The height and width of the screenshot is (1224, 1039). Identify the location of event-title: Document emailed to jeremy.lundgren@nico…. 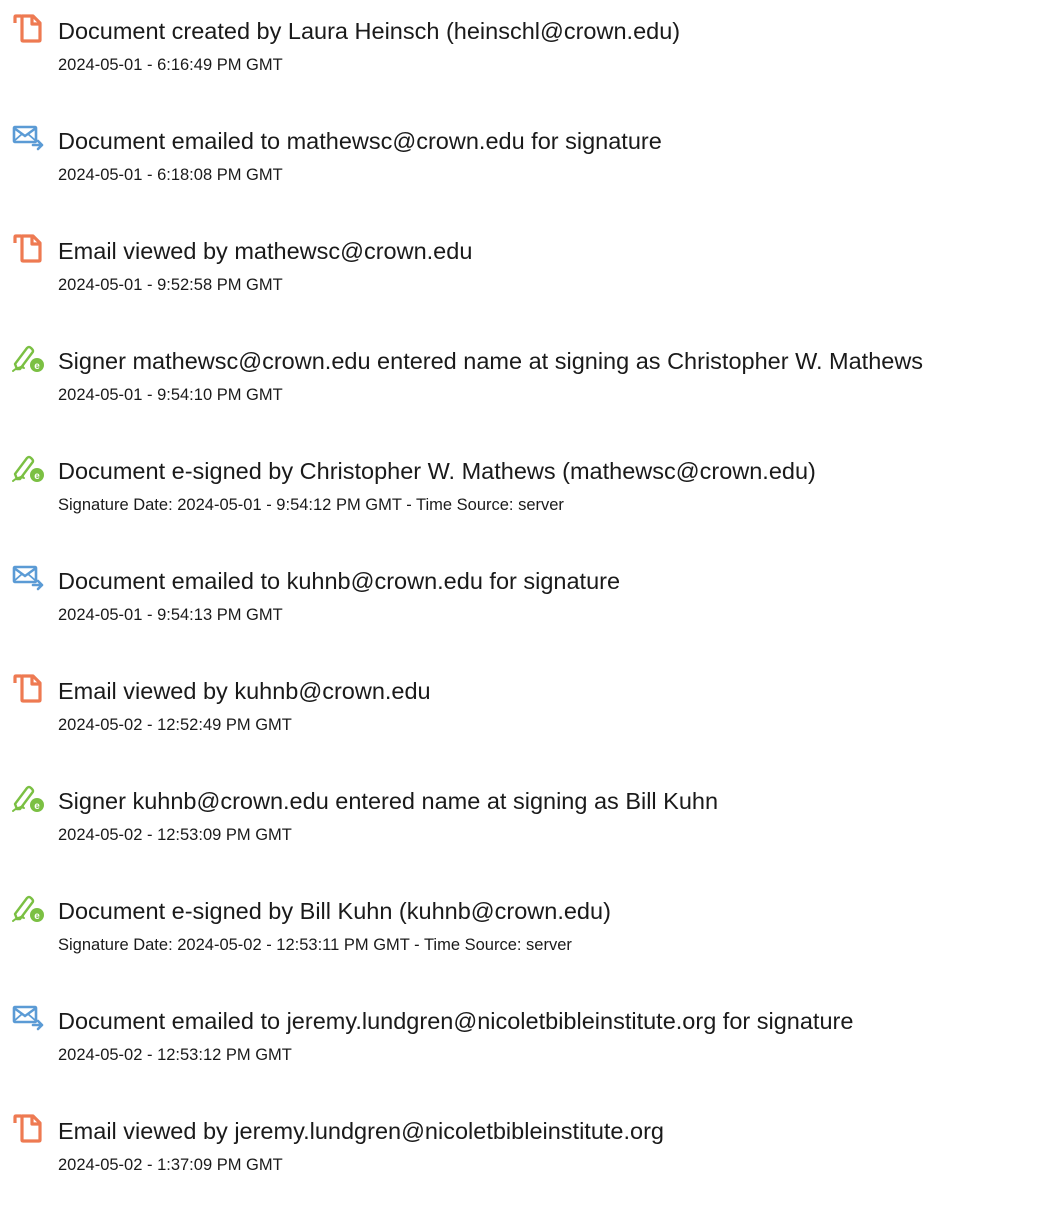
(456, 1021).